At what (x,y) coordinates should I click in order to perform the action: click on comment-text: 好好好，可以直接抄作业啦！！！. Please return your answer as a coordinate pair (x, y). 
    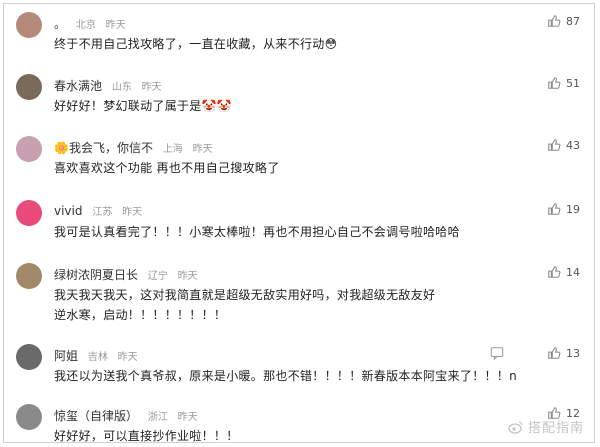
    Looking at the image, I should click on (289, 436).